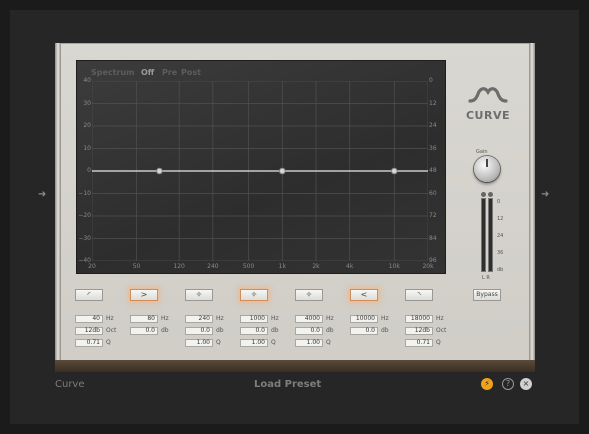  I want to click on band-4-second-field: 0.0, so click(254, 331).